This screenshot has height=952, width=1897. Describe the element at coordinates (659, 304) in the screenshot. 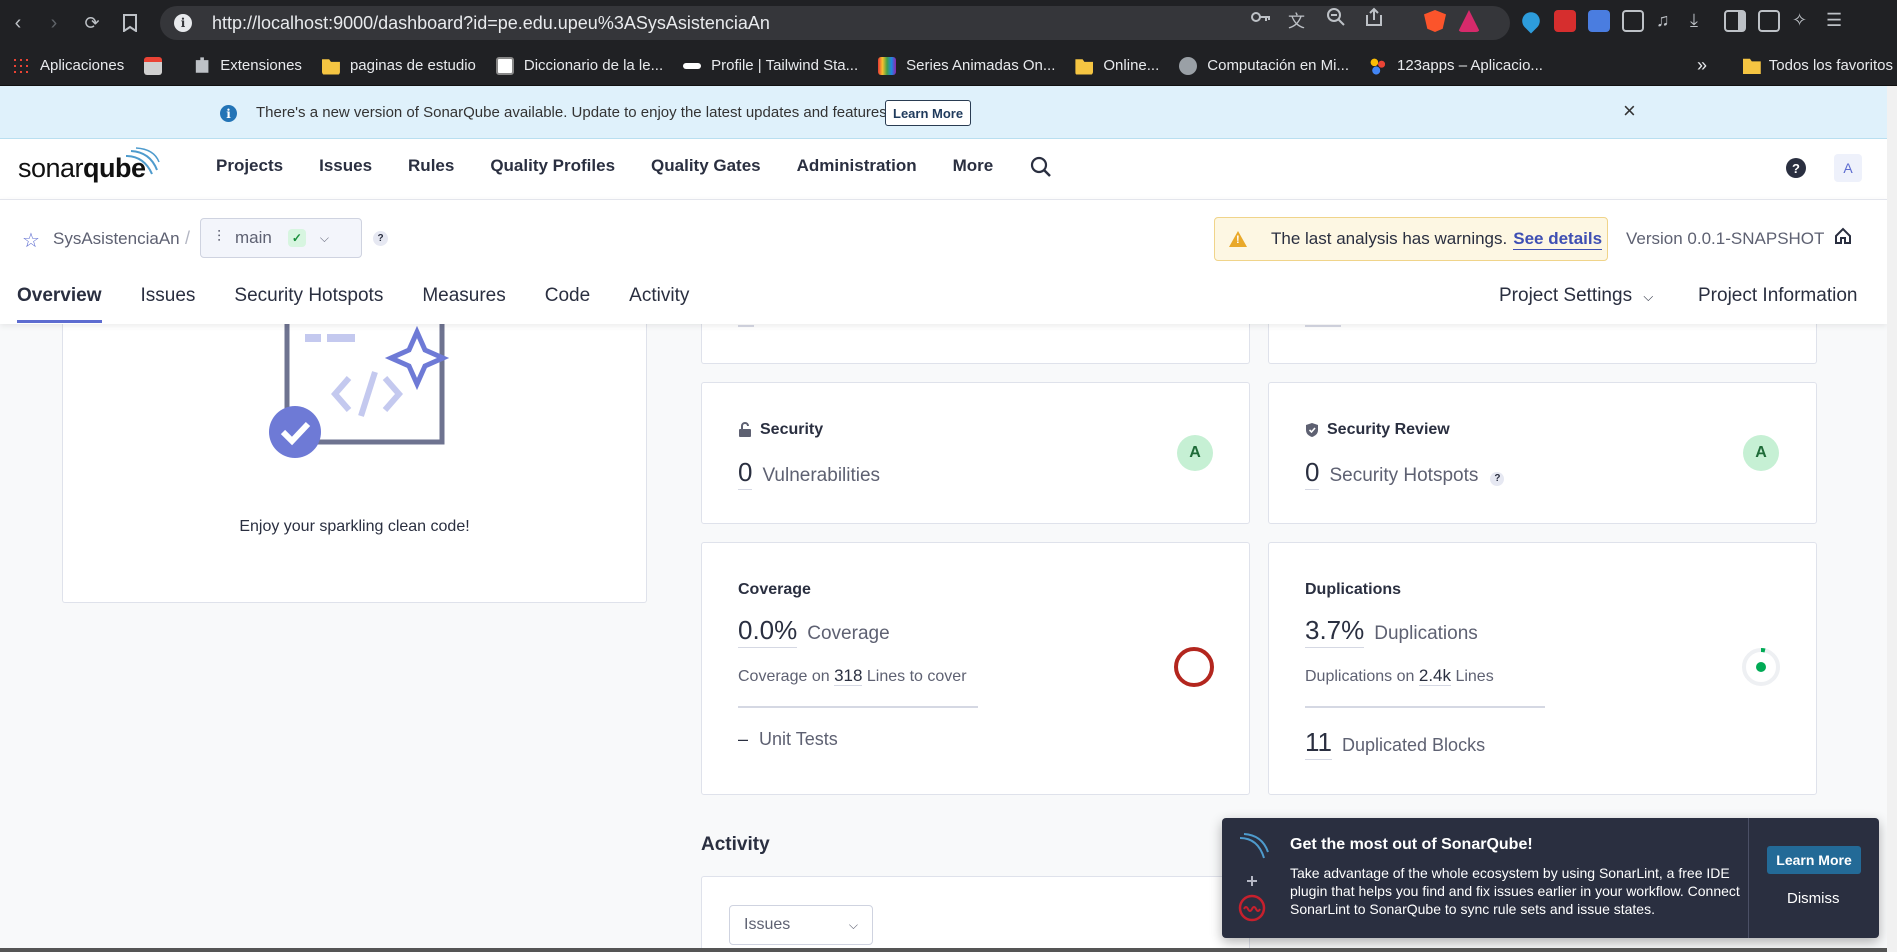

I see `tab-activity: Activity` at that location.